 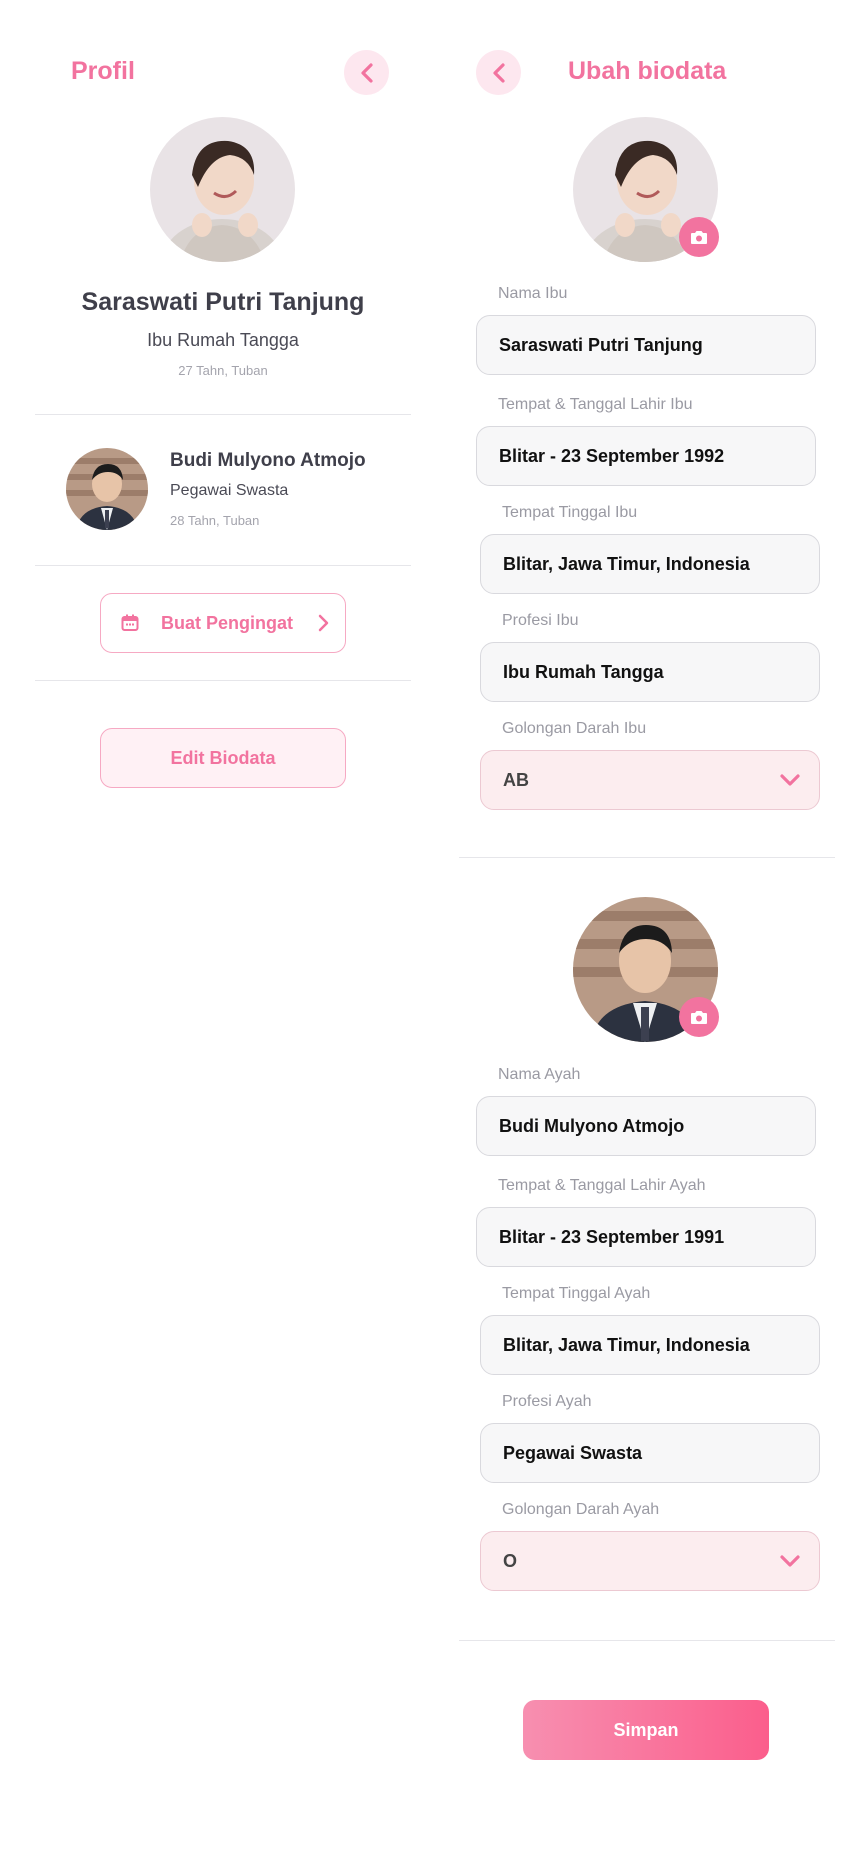 I want to click on reminder-button: Buat Pengingat, so click(x=223, y=623).